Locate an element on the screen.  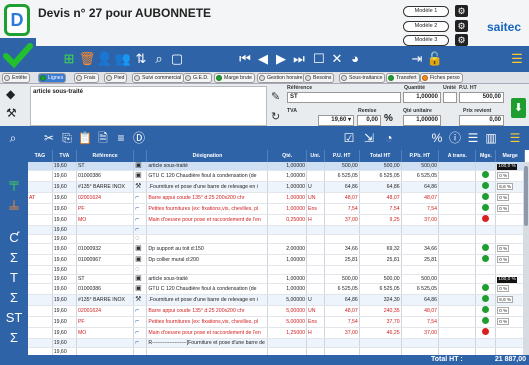
scrollbar-thumb is located at coordinates (526, 196).